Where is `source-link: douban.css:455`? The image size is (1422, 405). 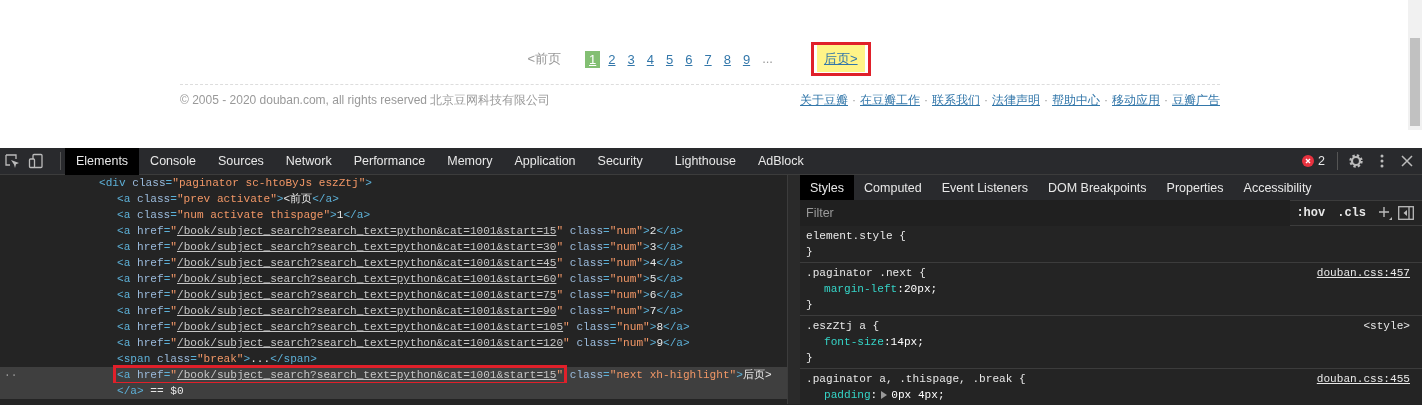
source-link: douban.css:455 is located at coordinates (1363, 379).